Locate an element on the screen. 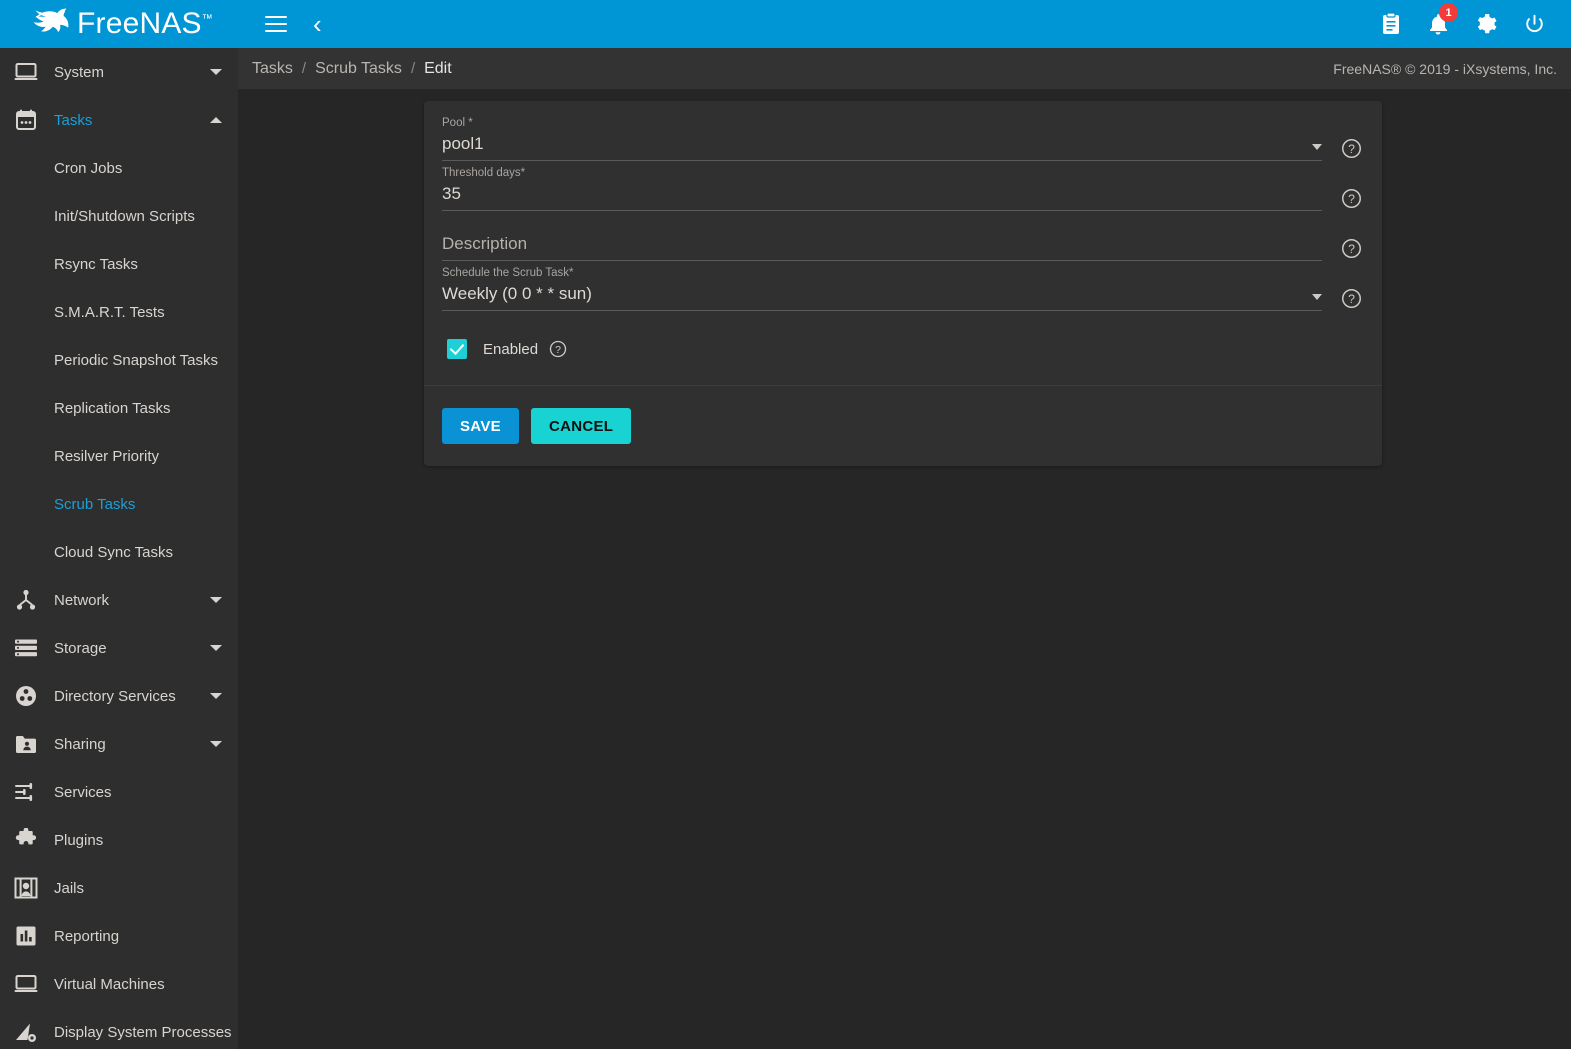 This screenshot has width=1571, height=1049. clipboard-icon is located at coordinates (1391, 24).